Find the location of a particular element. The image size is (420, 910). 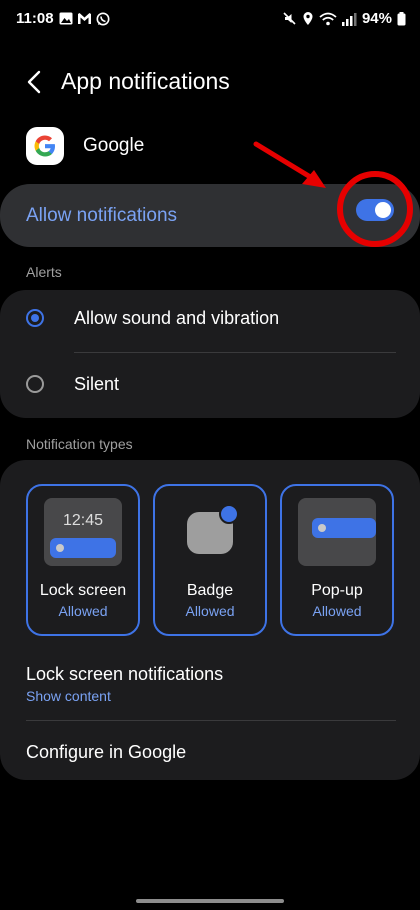

lock-screen-preview: 12:45 is located at coordinates (83, 532).